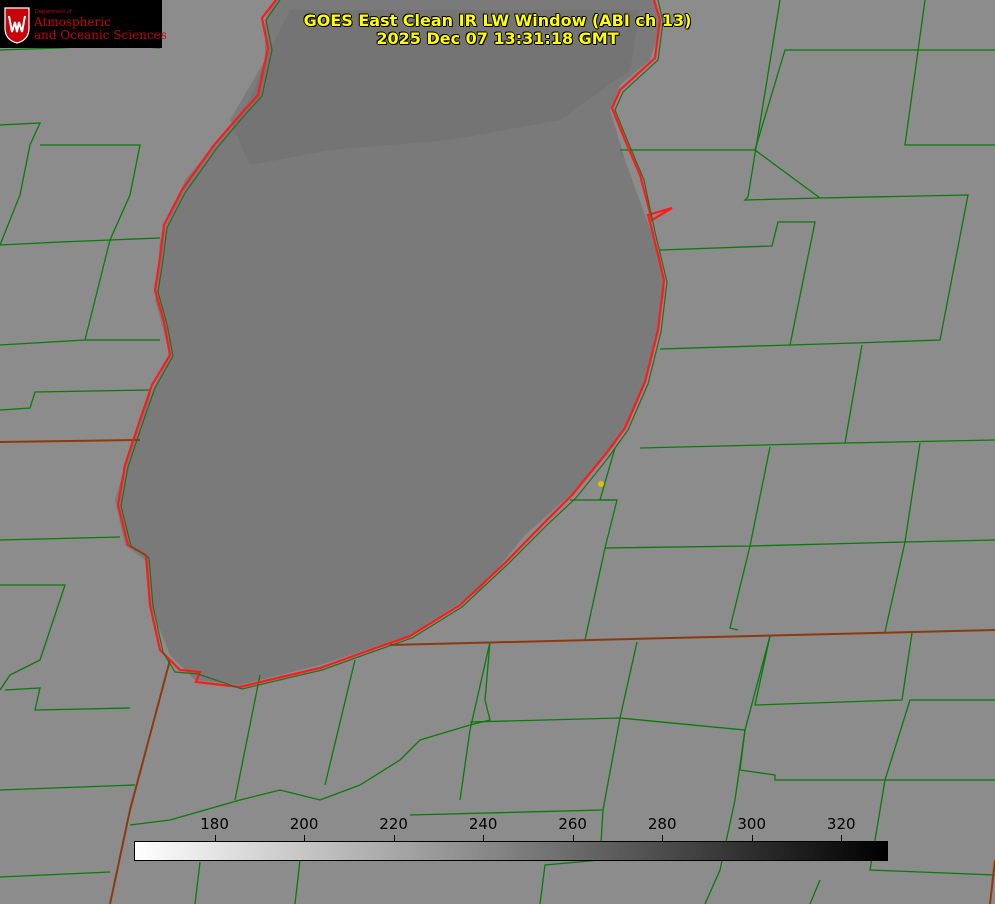 The width and height of the screenshot is (995, 904). What do you see at coordinates (601, 484) in the screenshot?
I see `location-marker` at bounding box center [601, 484].